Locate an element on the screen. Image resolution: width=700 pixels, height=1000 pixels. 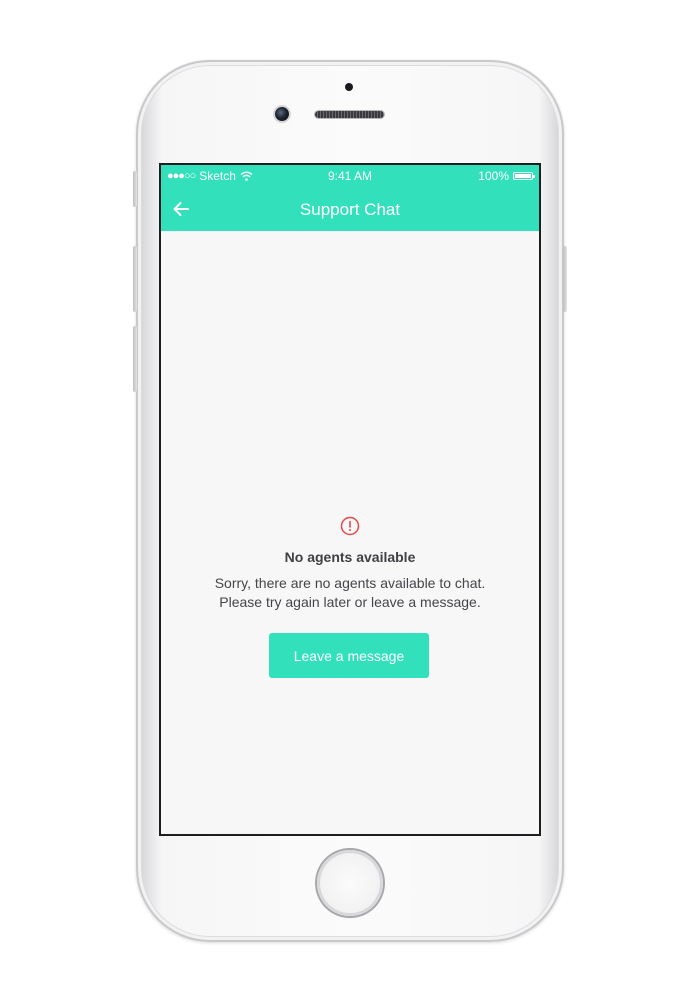
status-right: 100% is located at coordinates (506, 176).